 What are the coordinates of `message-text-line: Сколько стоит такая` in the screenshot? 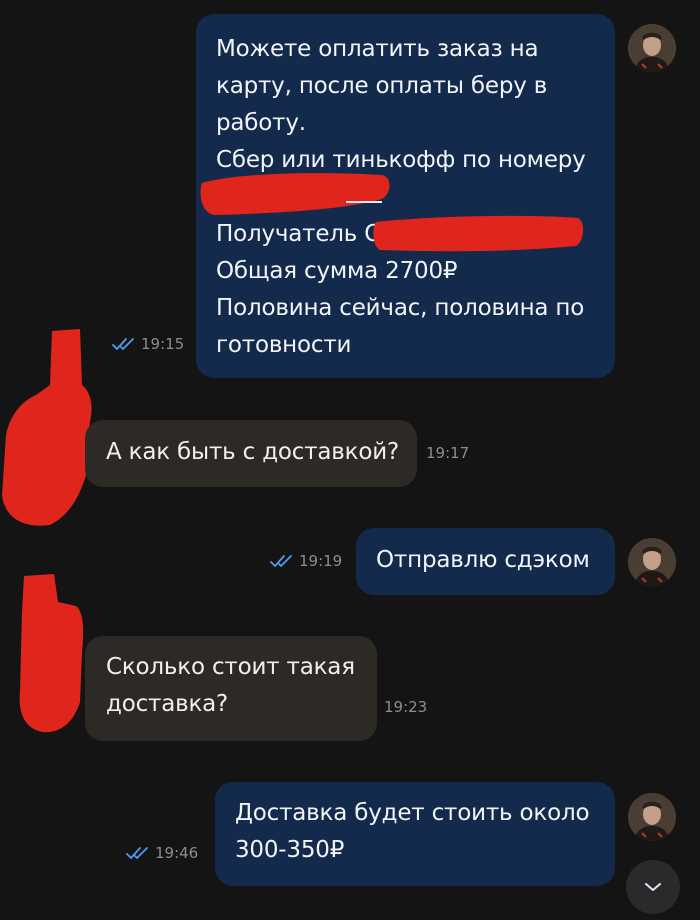 It's located at (230, 667).